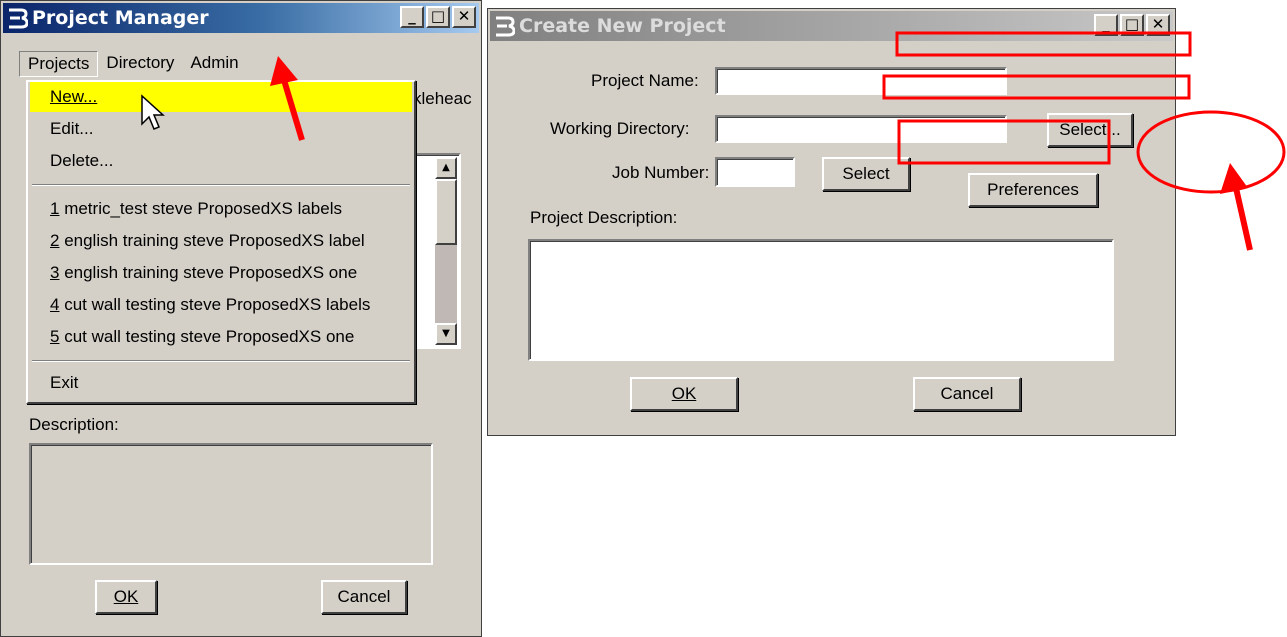 The height and width of the screenshot is (637, 1287). Describe the element at coordinates (831, 26) in the screenshot. I see `create-project-titlebar: Create New Project _ □ ✕` at that location.